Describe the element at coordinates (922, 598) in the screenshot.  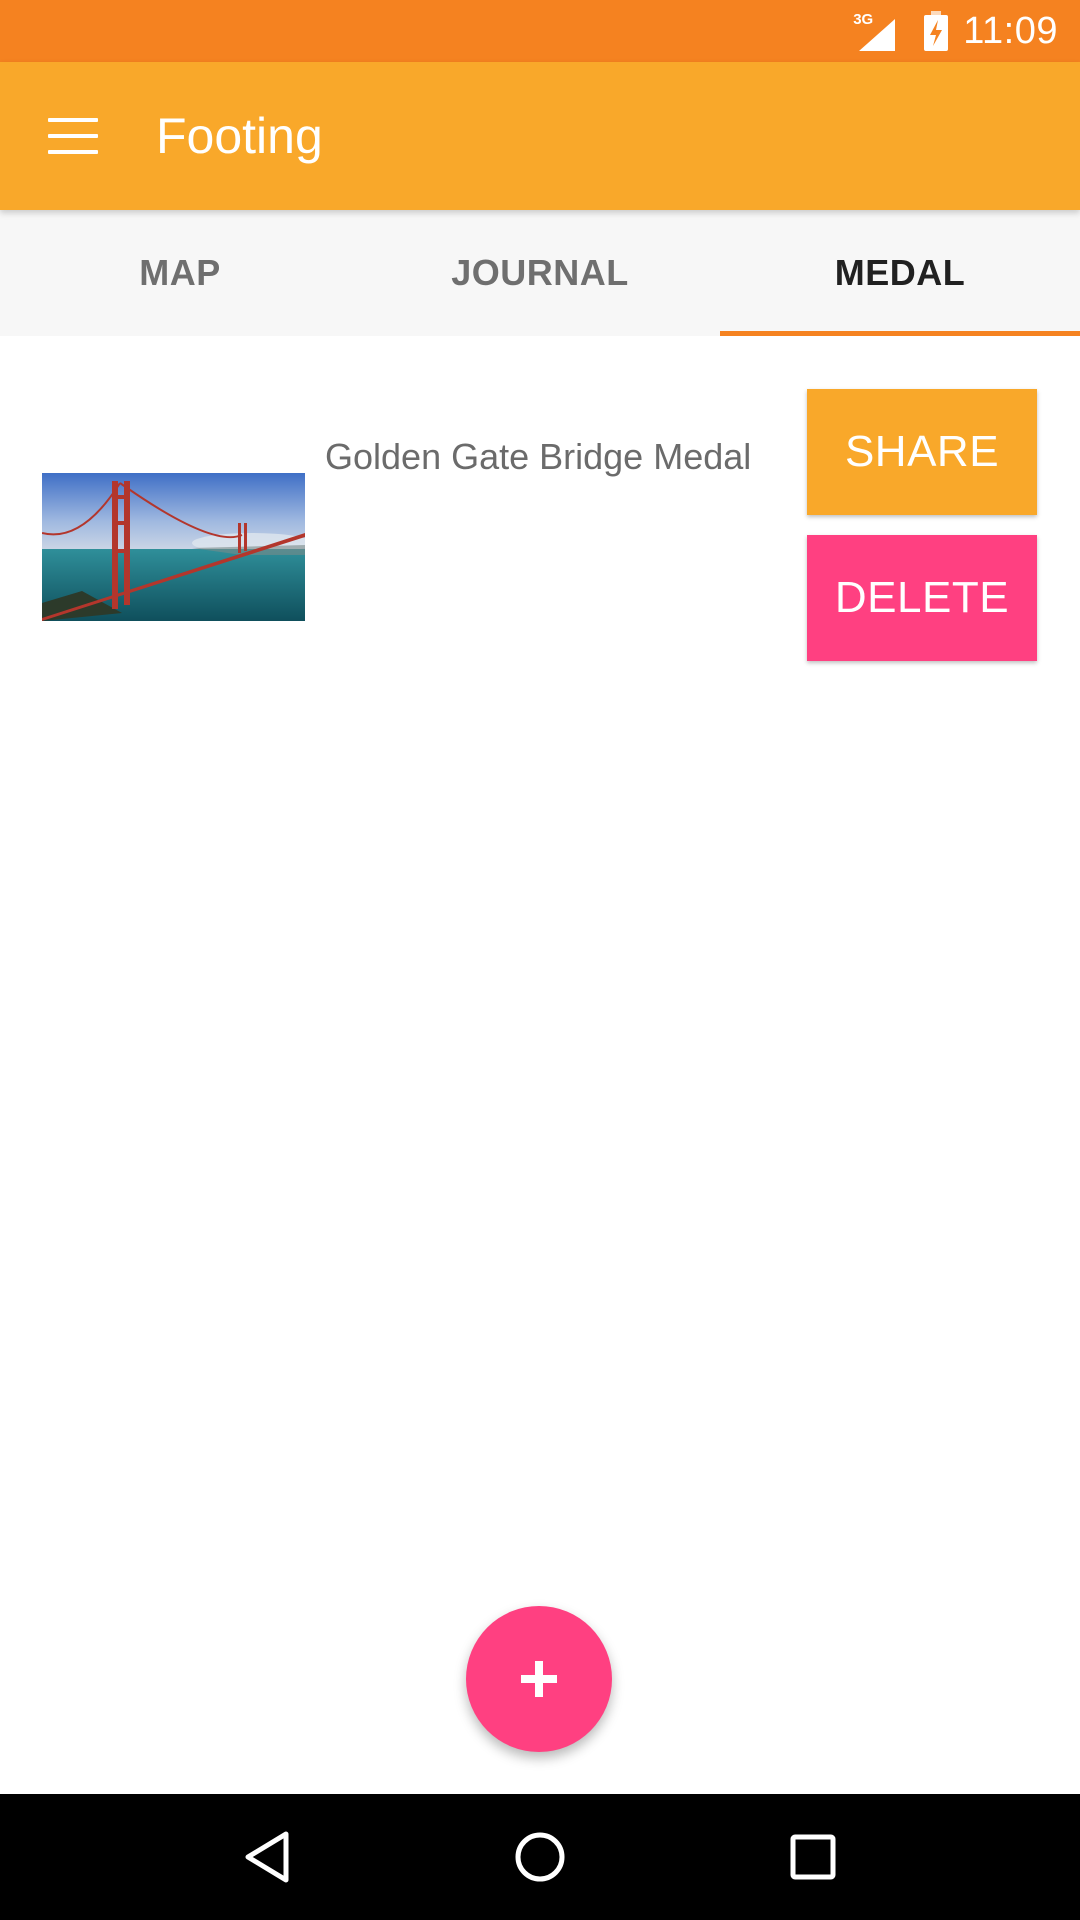
I see `delete-button: DELETE` at that location.